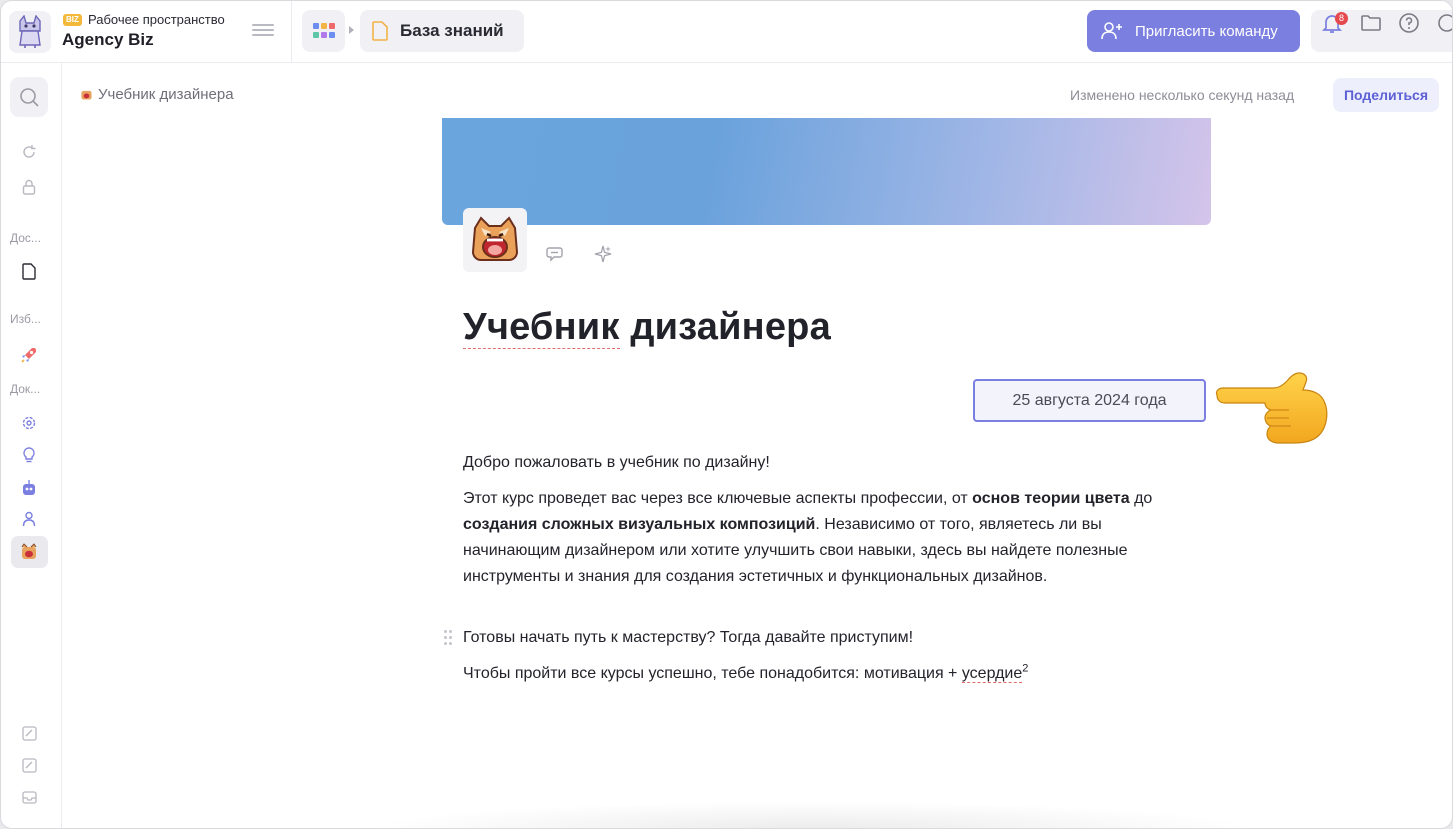 Image resolution: width=1453 pixels, height=829 pixels. I want to click on date-field: 25 августа 2024 года, so click(1089, 400).